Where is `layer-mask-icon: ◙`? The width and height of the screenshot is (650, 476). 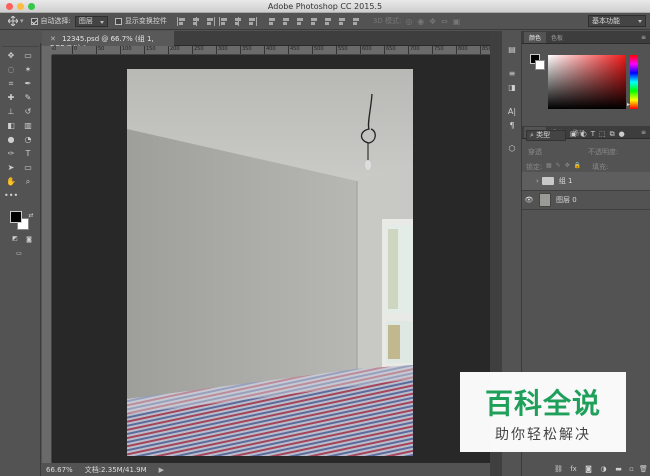
layer-mask-icon: ◙ is located at coordinates (588, 469).